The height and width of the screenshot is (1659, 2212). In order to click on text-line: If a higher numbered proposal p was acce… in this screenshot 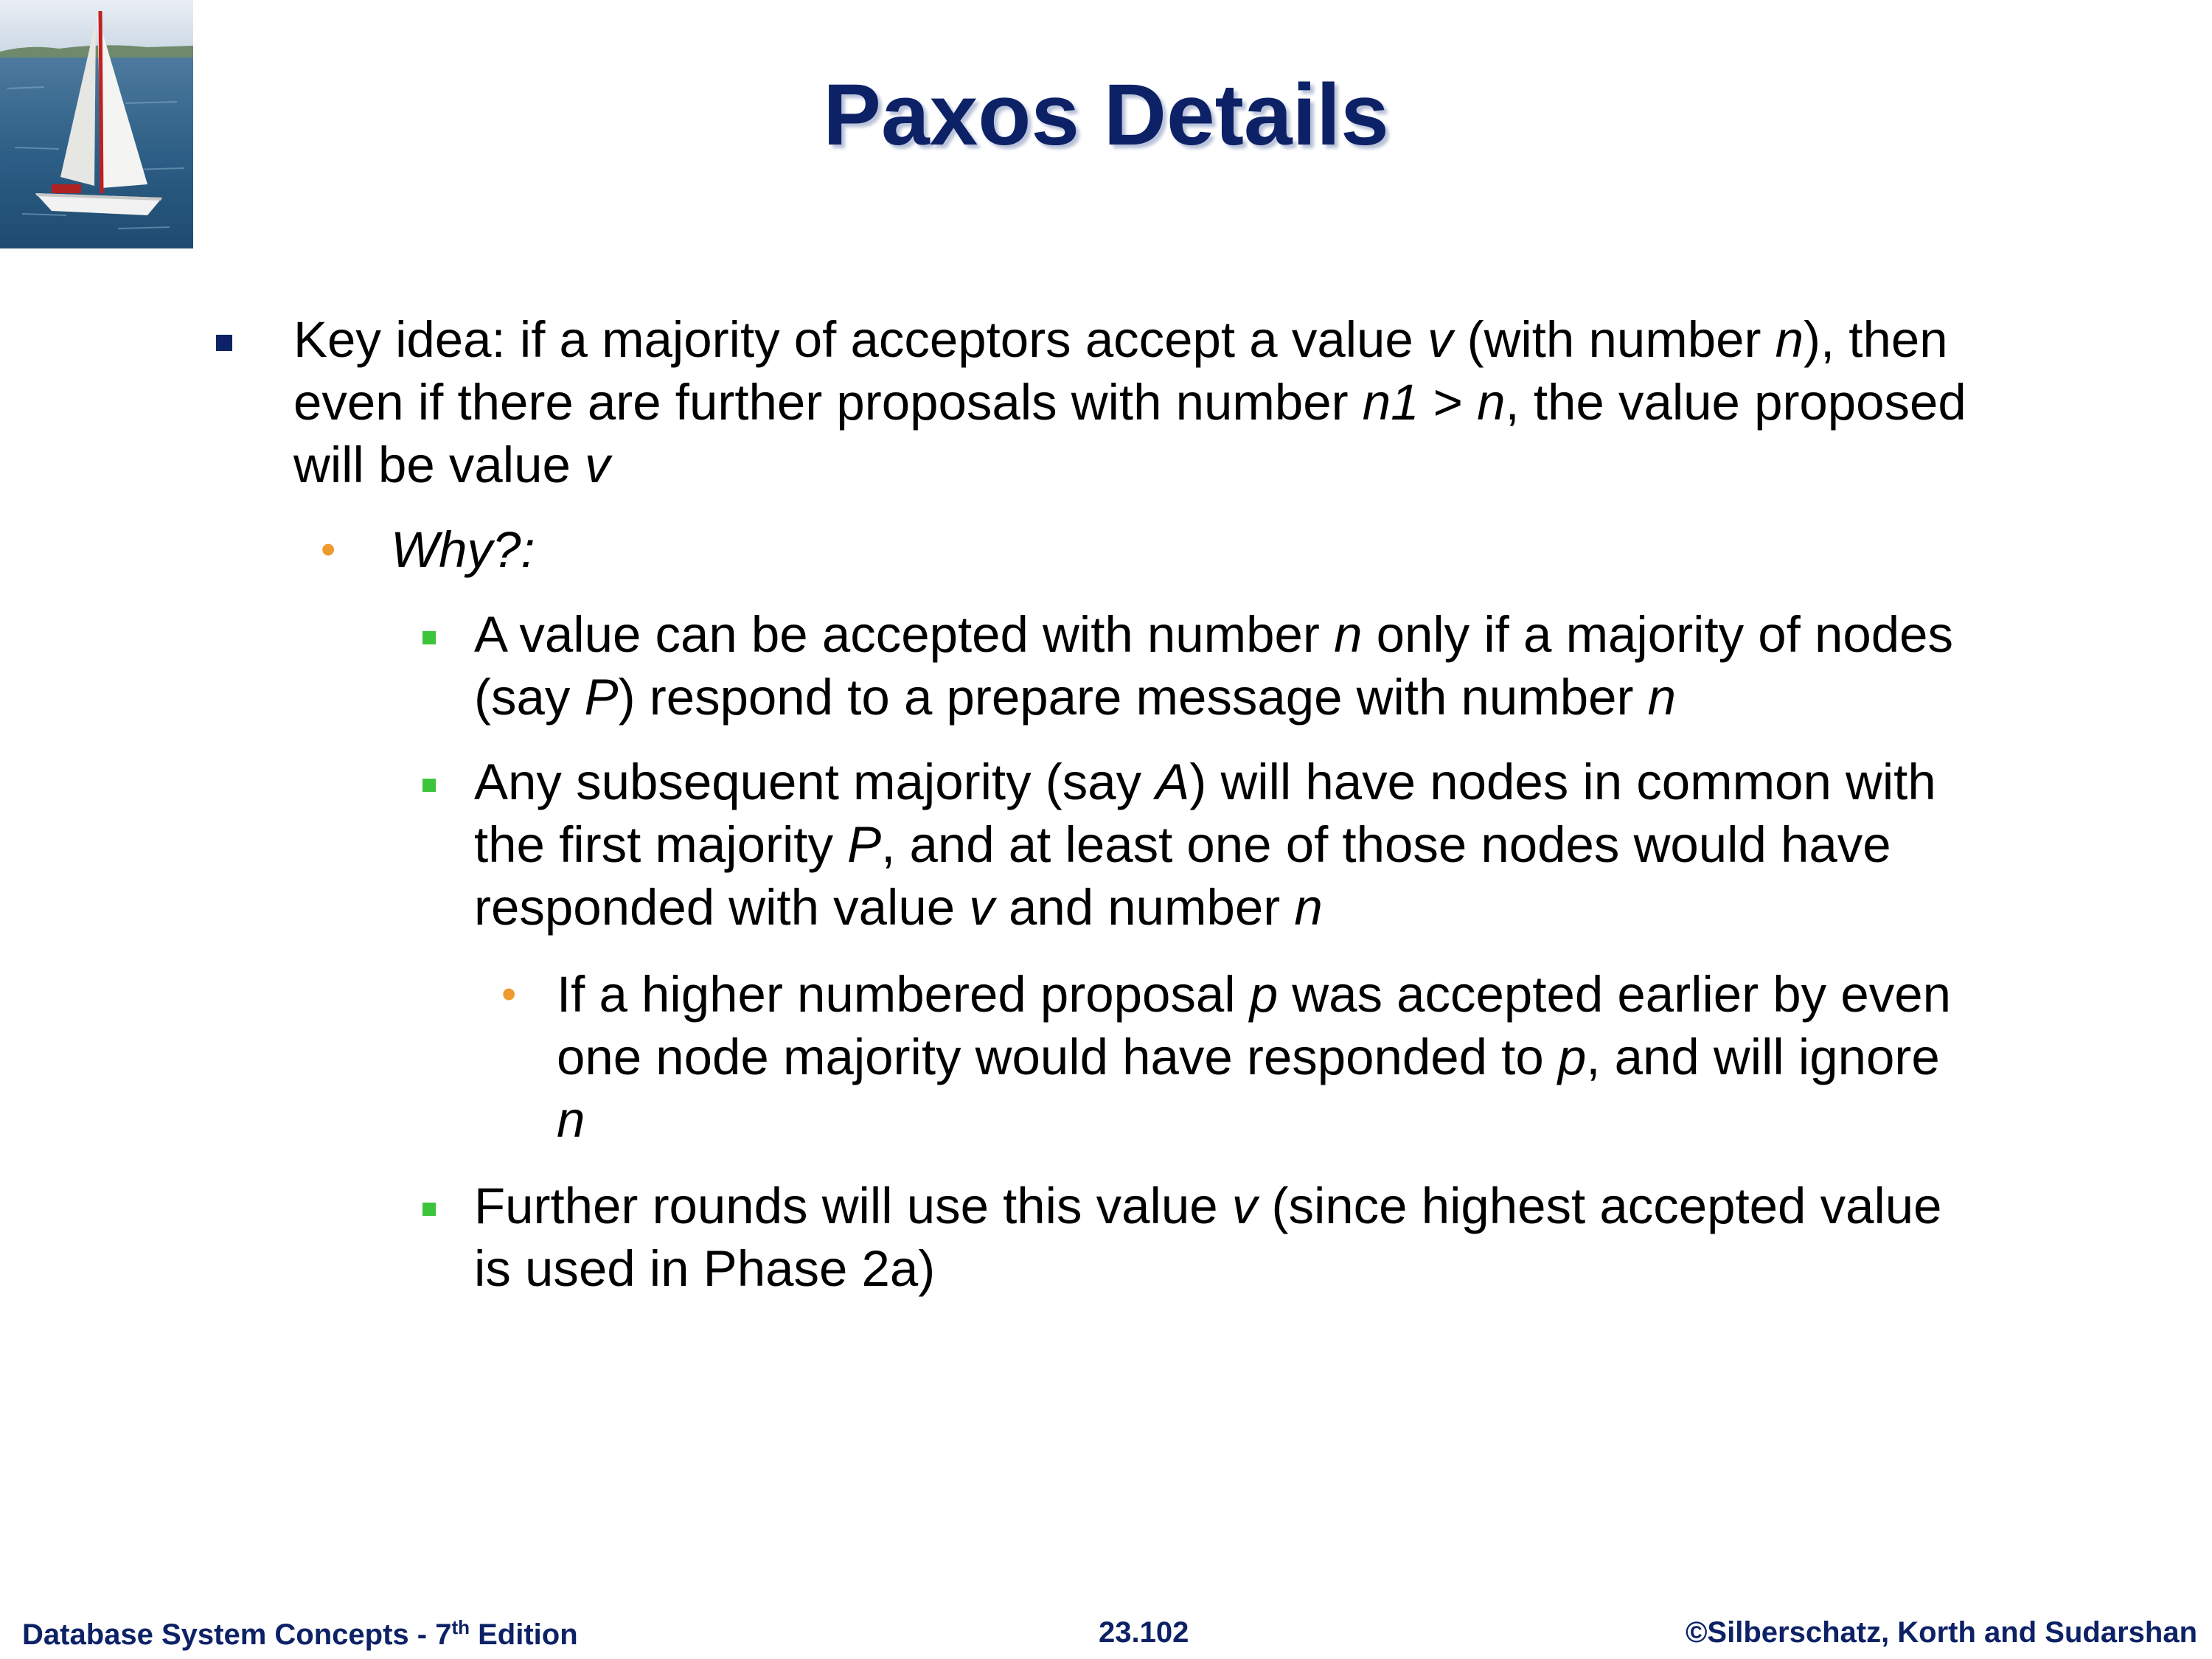, I will do `click(1254, 994)`.